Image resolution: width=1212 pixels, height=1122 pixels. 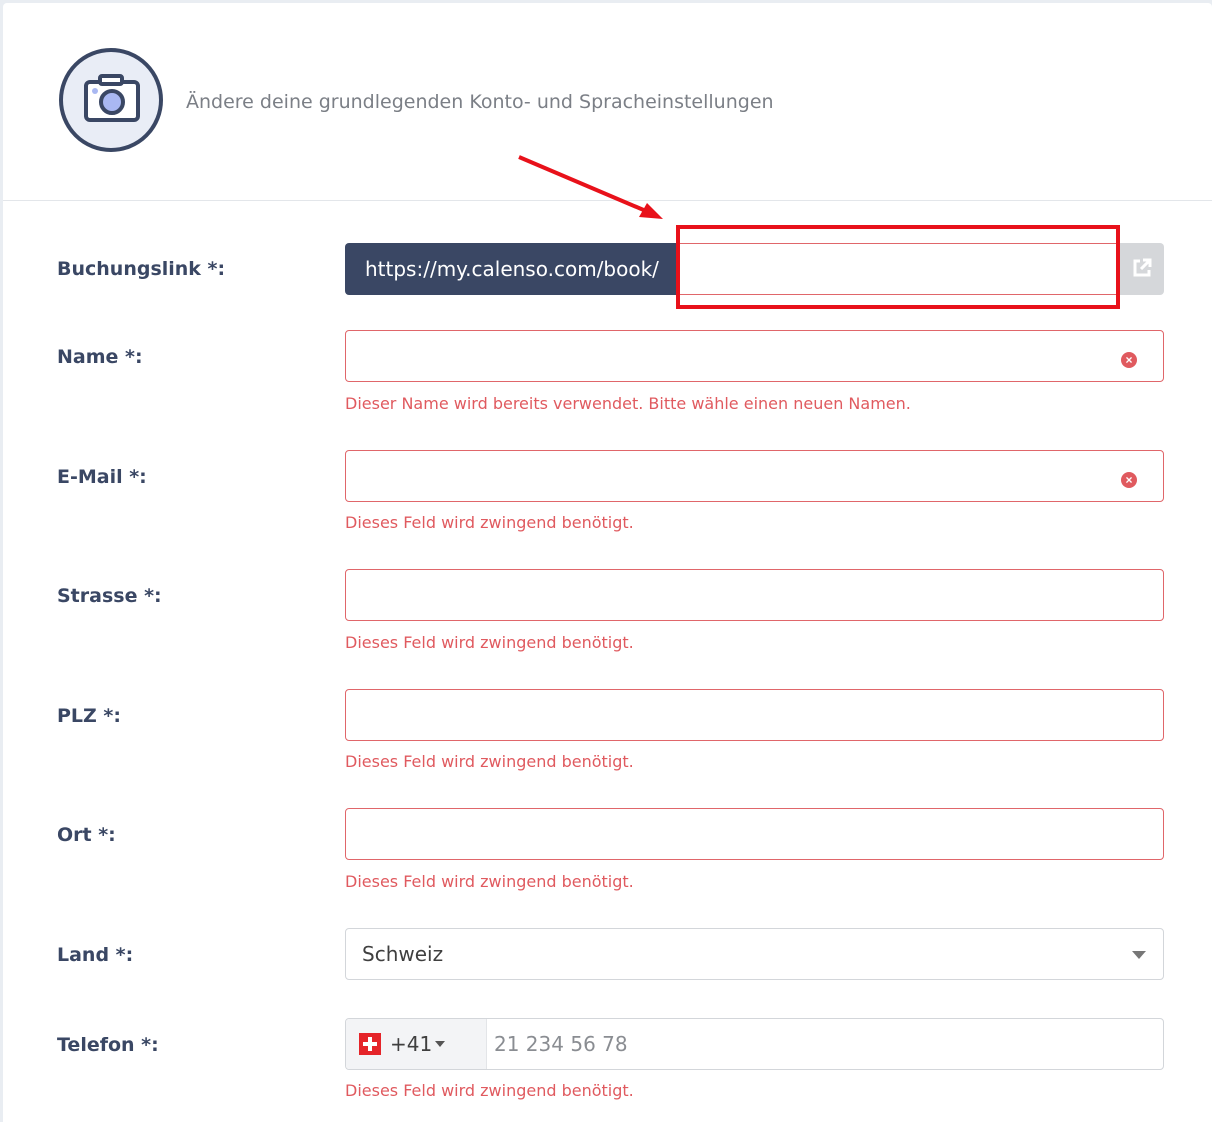 What do you see at coordinates (95, 955) in the screenshot?
I see `country-label: Land *:` at bounding box center [95, 955].